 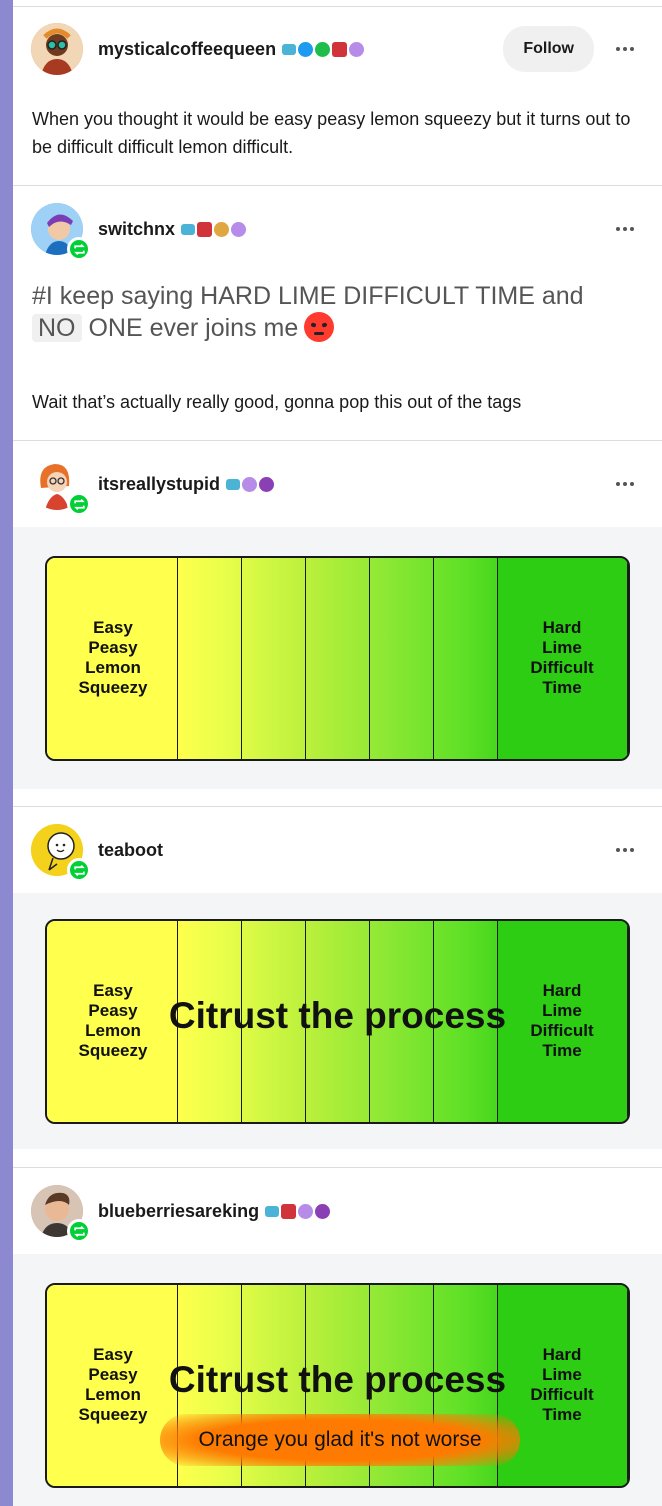 I want to click on follow-button: Follow, so click(x=548, y=49).